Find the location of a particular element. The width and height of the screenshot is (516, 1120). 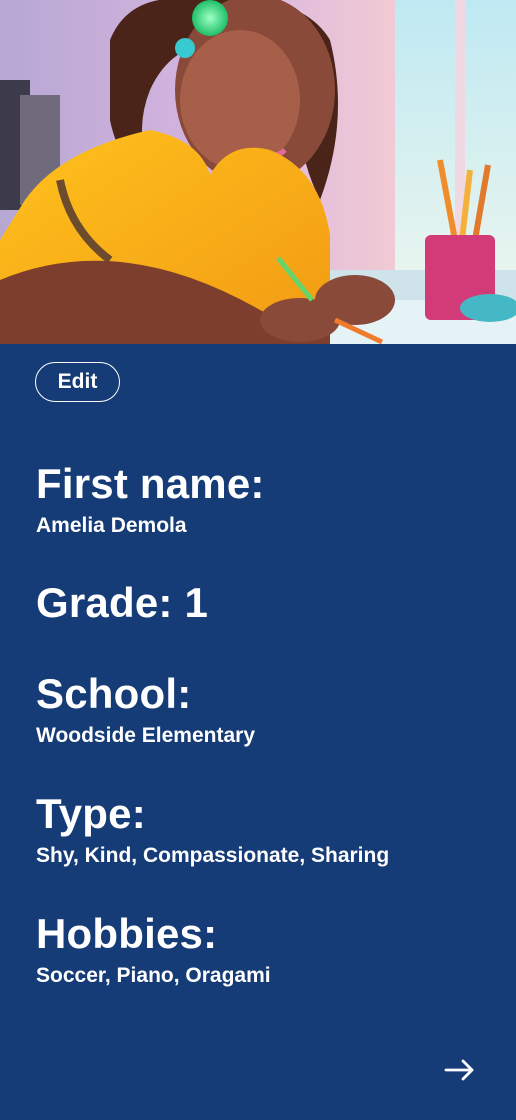

school-value: Woodside Elementary is located at coordinates (146, 736).